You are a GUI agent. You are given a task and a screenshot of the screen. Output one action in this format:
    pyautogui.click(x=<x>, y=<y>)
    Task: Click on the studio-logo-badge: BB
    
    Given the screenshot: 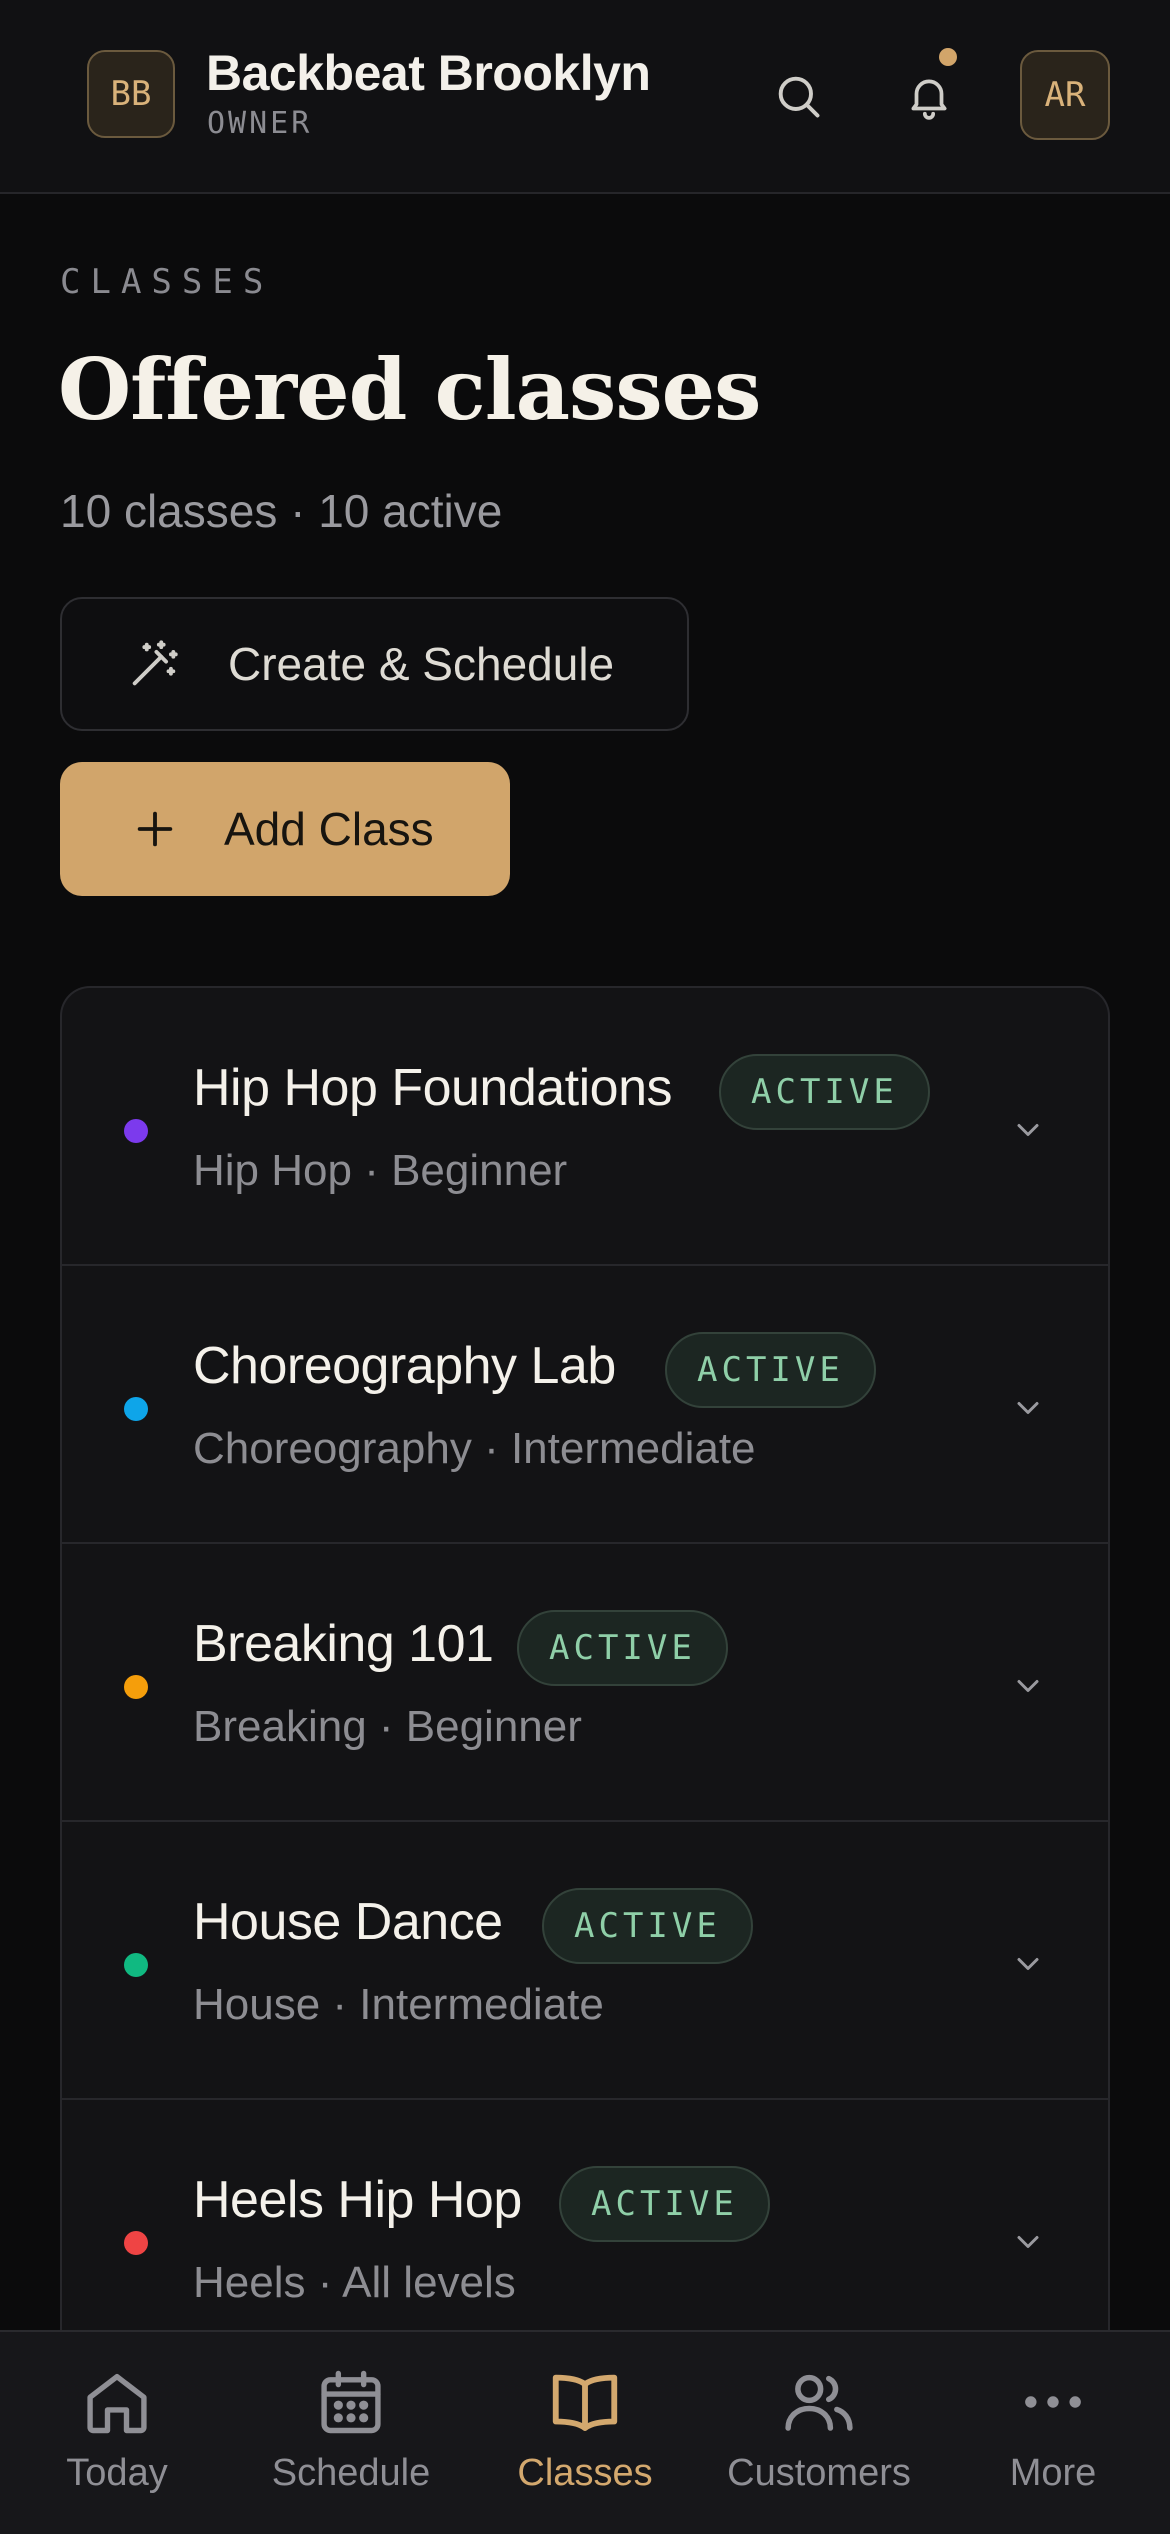 What is the action you would take?
    pyautogui.click(x=131, y=94)
    